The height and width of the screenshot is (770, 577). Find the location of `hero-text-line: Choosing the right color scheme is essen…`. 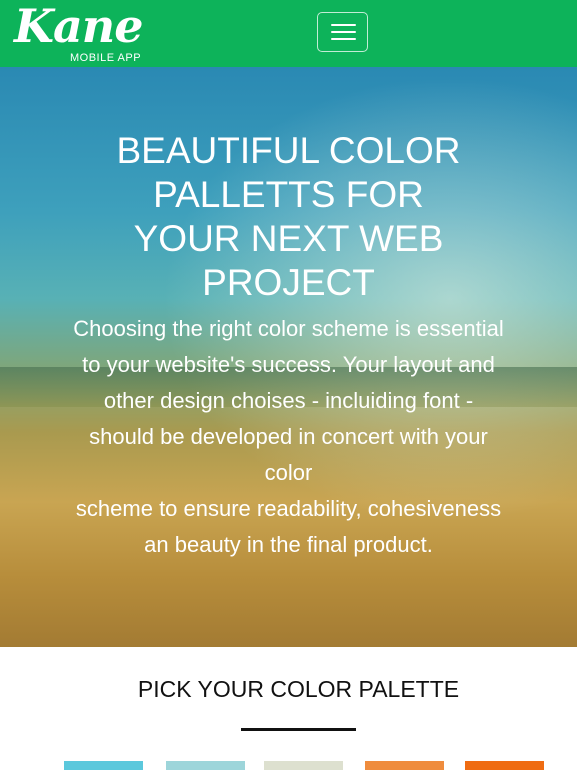

hero-text-line: Choosing the right color scheme is essen… is located at coordinates (288, 328).